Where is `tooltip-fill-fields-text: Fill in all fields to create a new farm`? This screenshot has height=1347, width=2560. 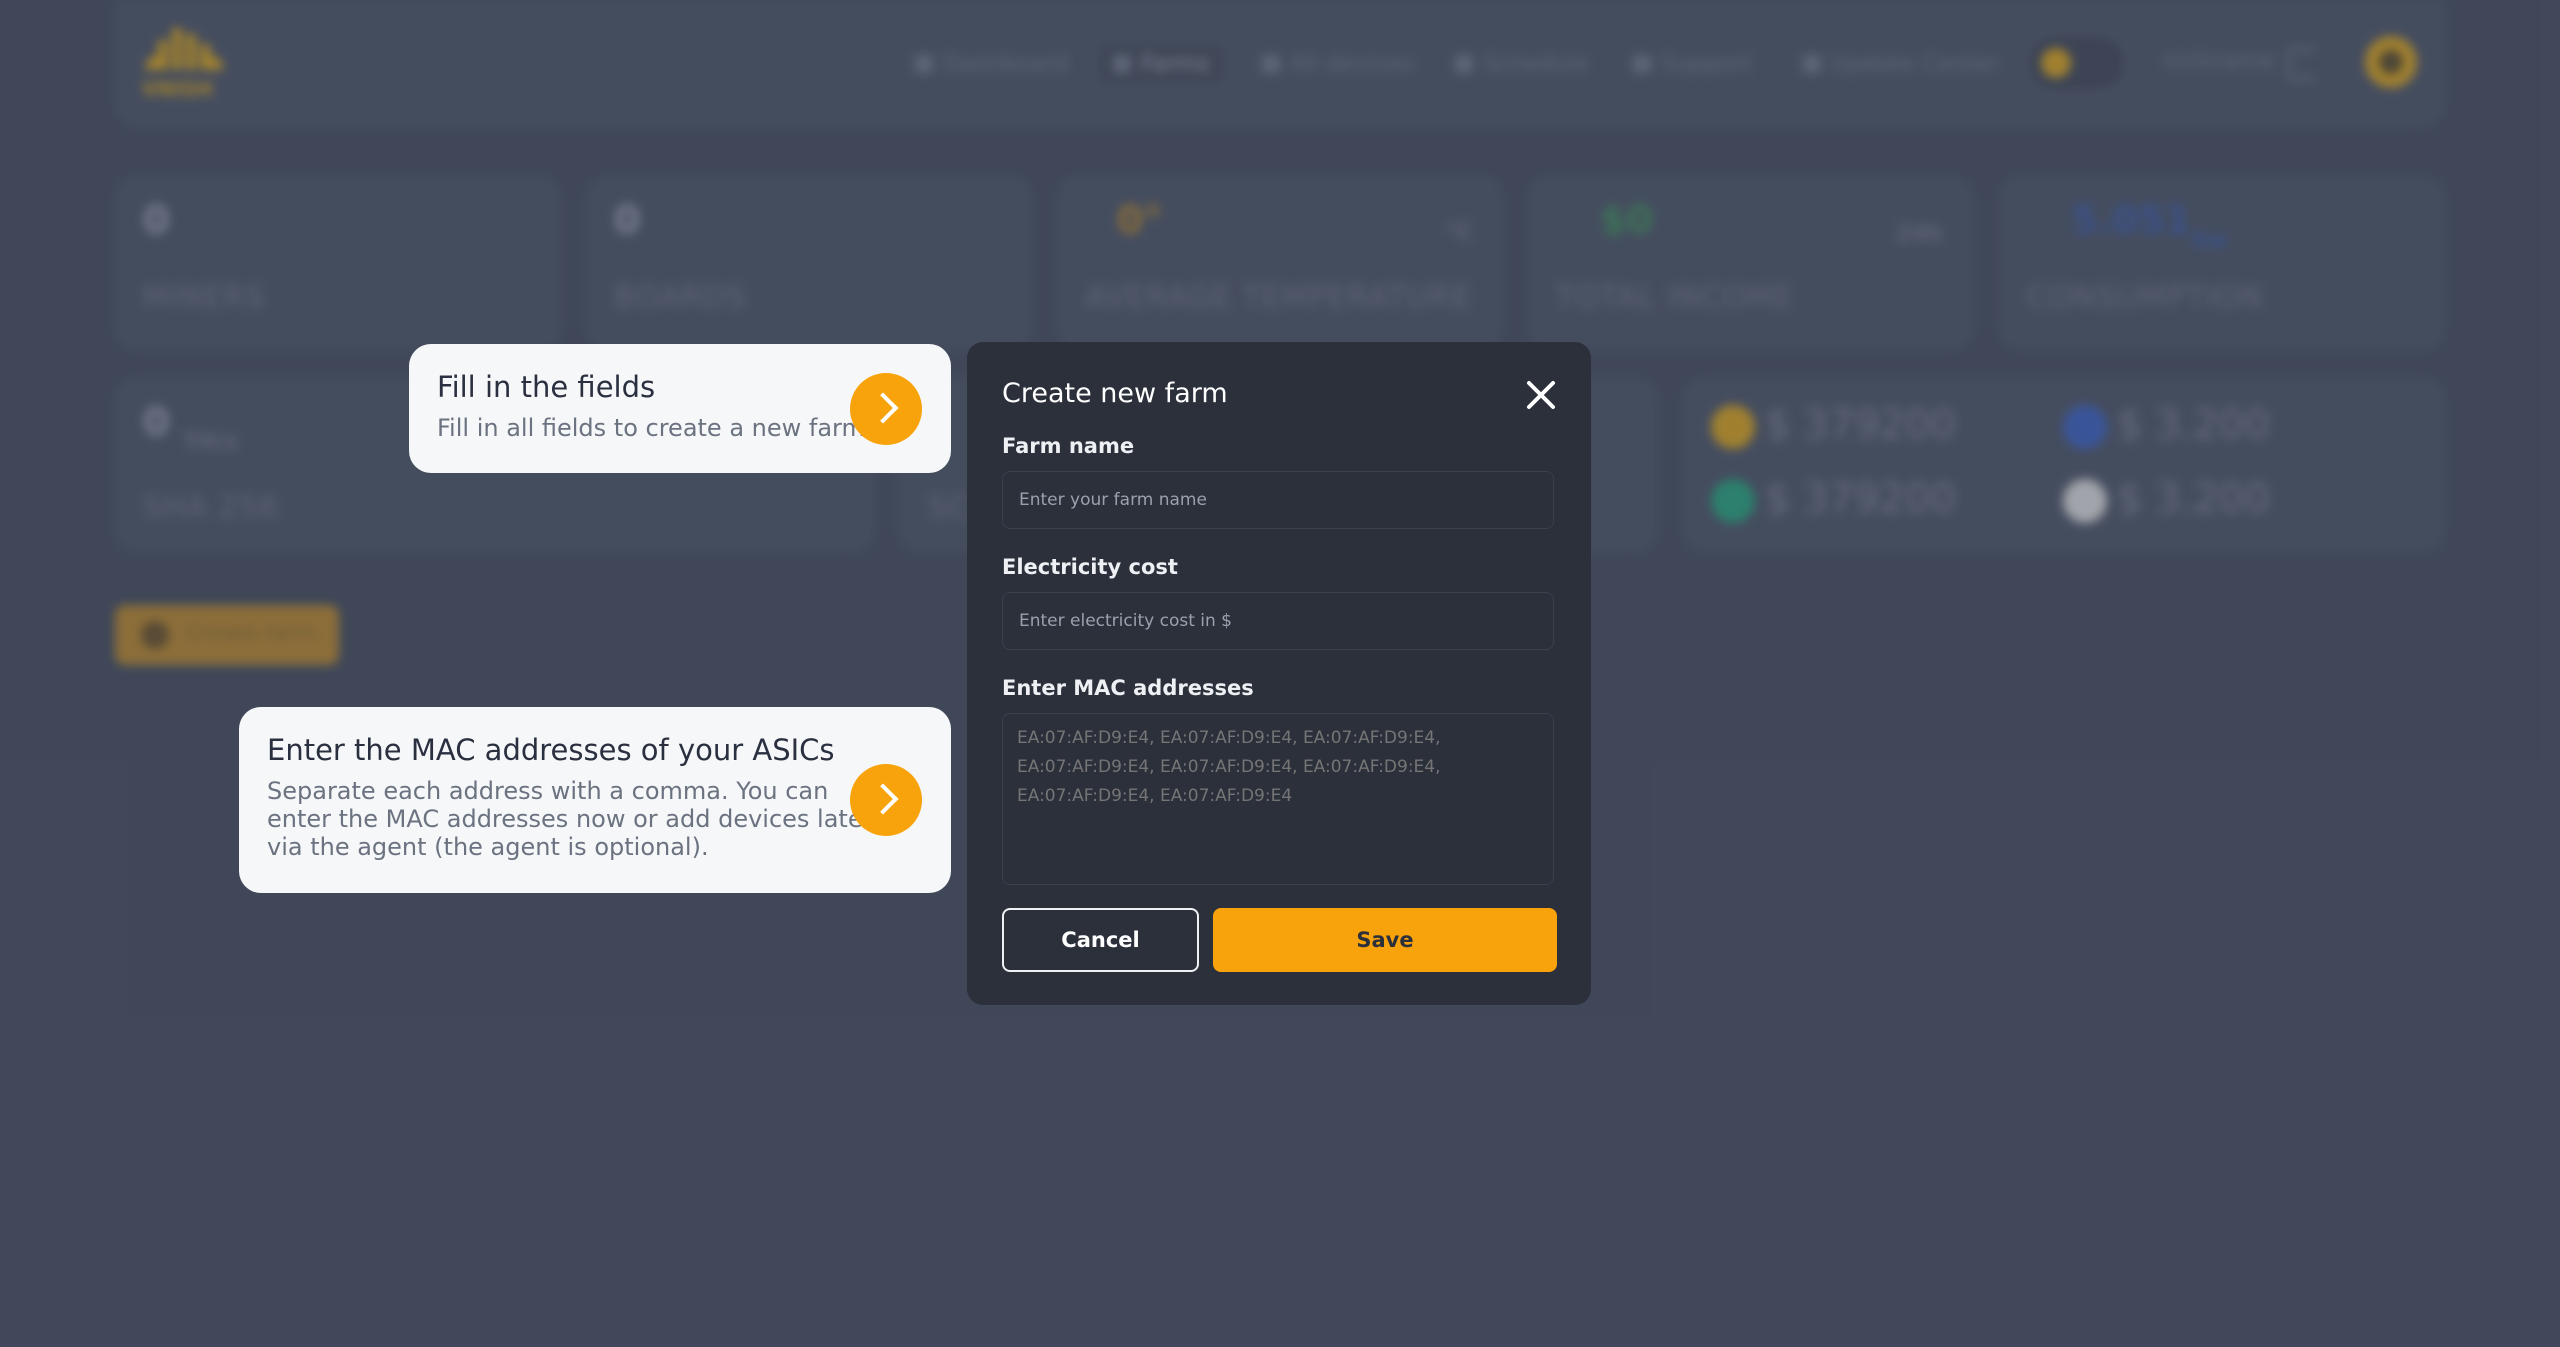
tooltip-fill-fields-text: Fill in all fields to create a new farm is located at coordinates (651, 428).